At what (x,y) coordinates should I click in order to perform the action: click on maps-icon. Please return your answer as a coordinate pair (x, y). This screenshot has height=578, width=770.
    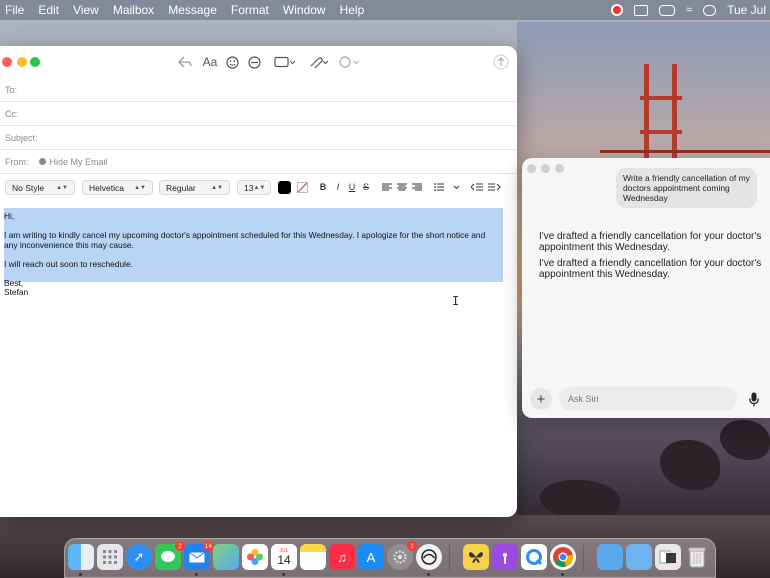
    Looking at the image, I should click on (226, 557).